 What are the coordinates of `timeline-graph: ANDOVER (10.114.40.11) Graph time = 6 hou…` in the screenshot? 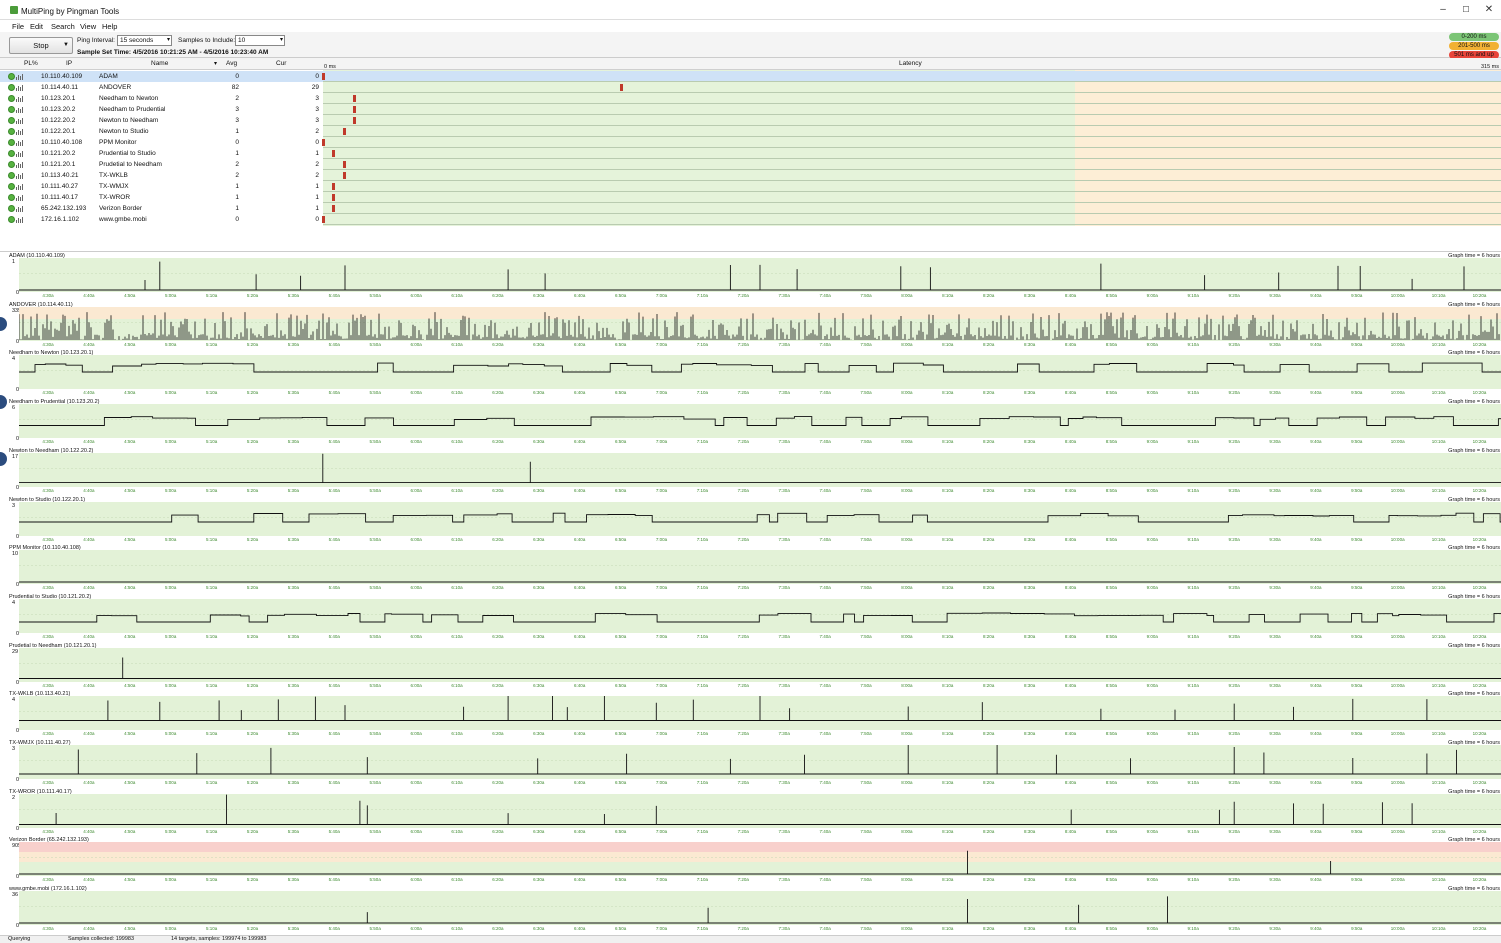 It's located at (750, 326).